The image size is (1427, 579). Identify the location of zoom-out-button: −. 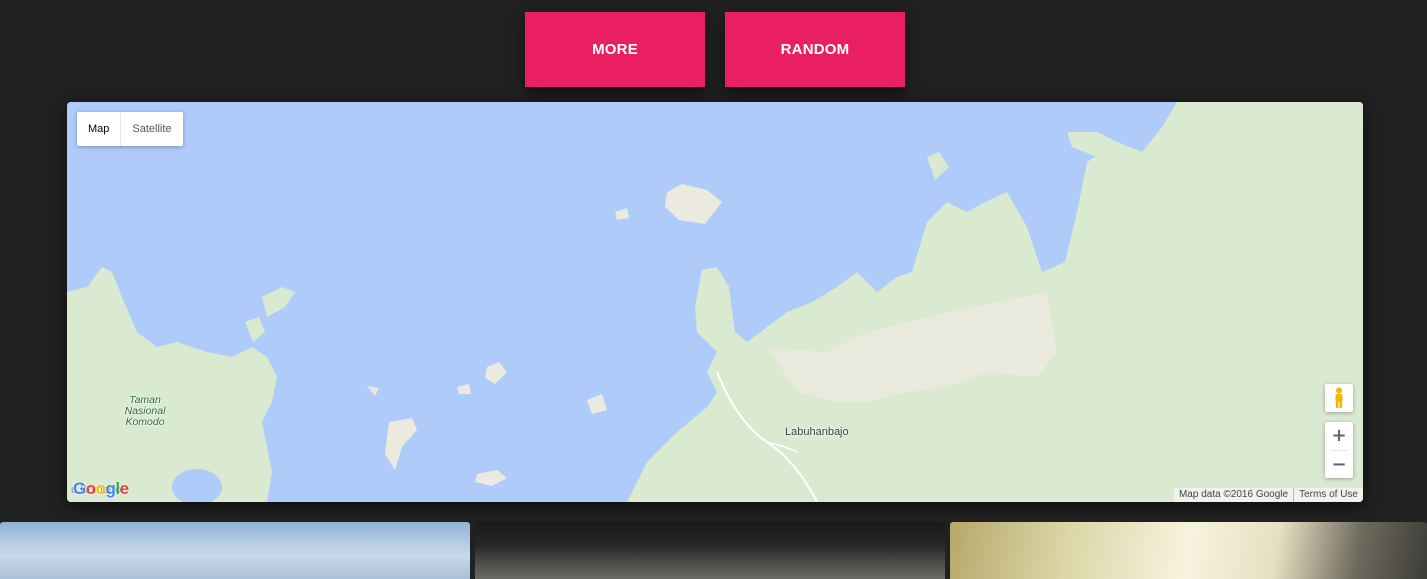
(1339, 465).